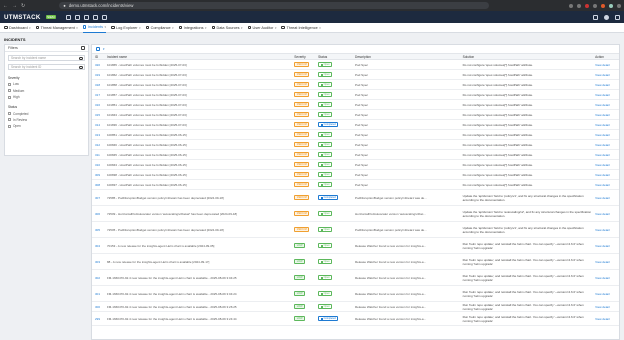 The image size is (624, 340). Describe the element at coordinates (98, 57) in the screenshot. I see `col-id: ID` at that location.